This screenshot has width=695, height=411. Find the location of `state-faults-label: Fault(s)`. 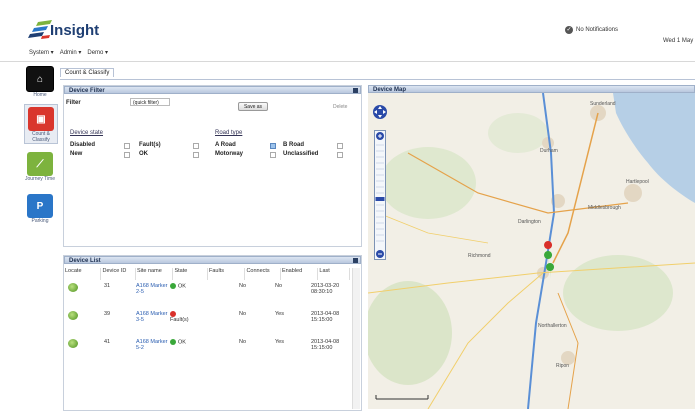

state-faults-label: Fault(s) is located at coordinates (150, 145).